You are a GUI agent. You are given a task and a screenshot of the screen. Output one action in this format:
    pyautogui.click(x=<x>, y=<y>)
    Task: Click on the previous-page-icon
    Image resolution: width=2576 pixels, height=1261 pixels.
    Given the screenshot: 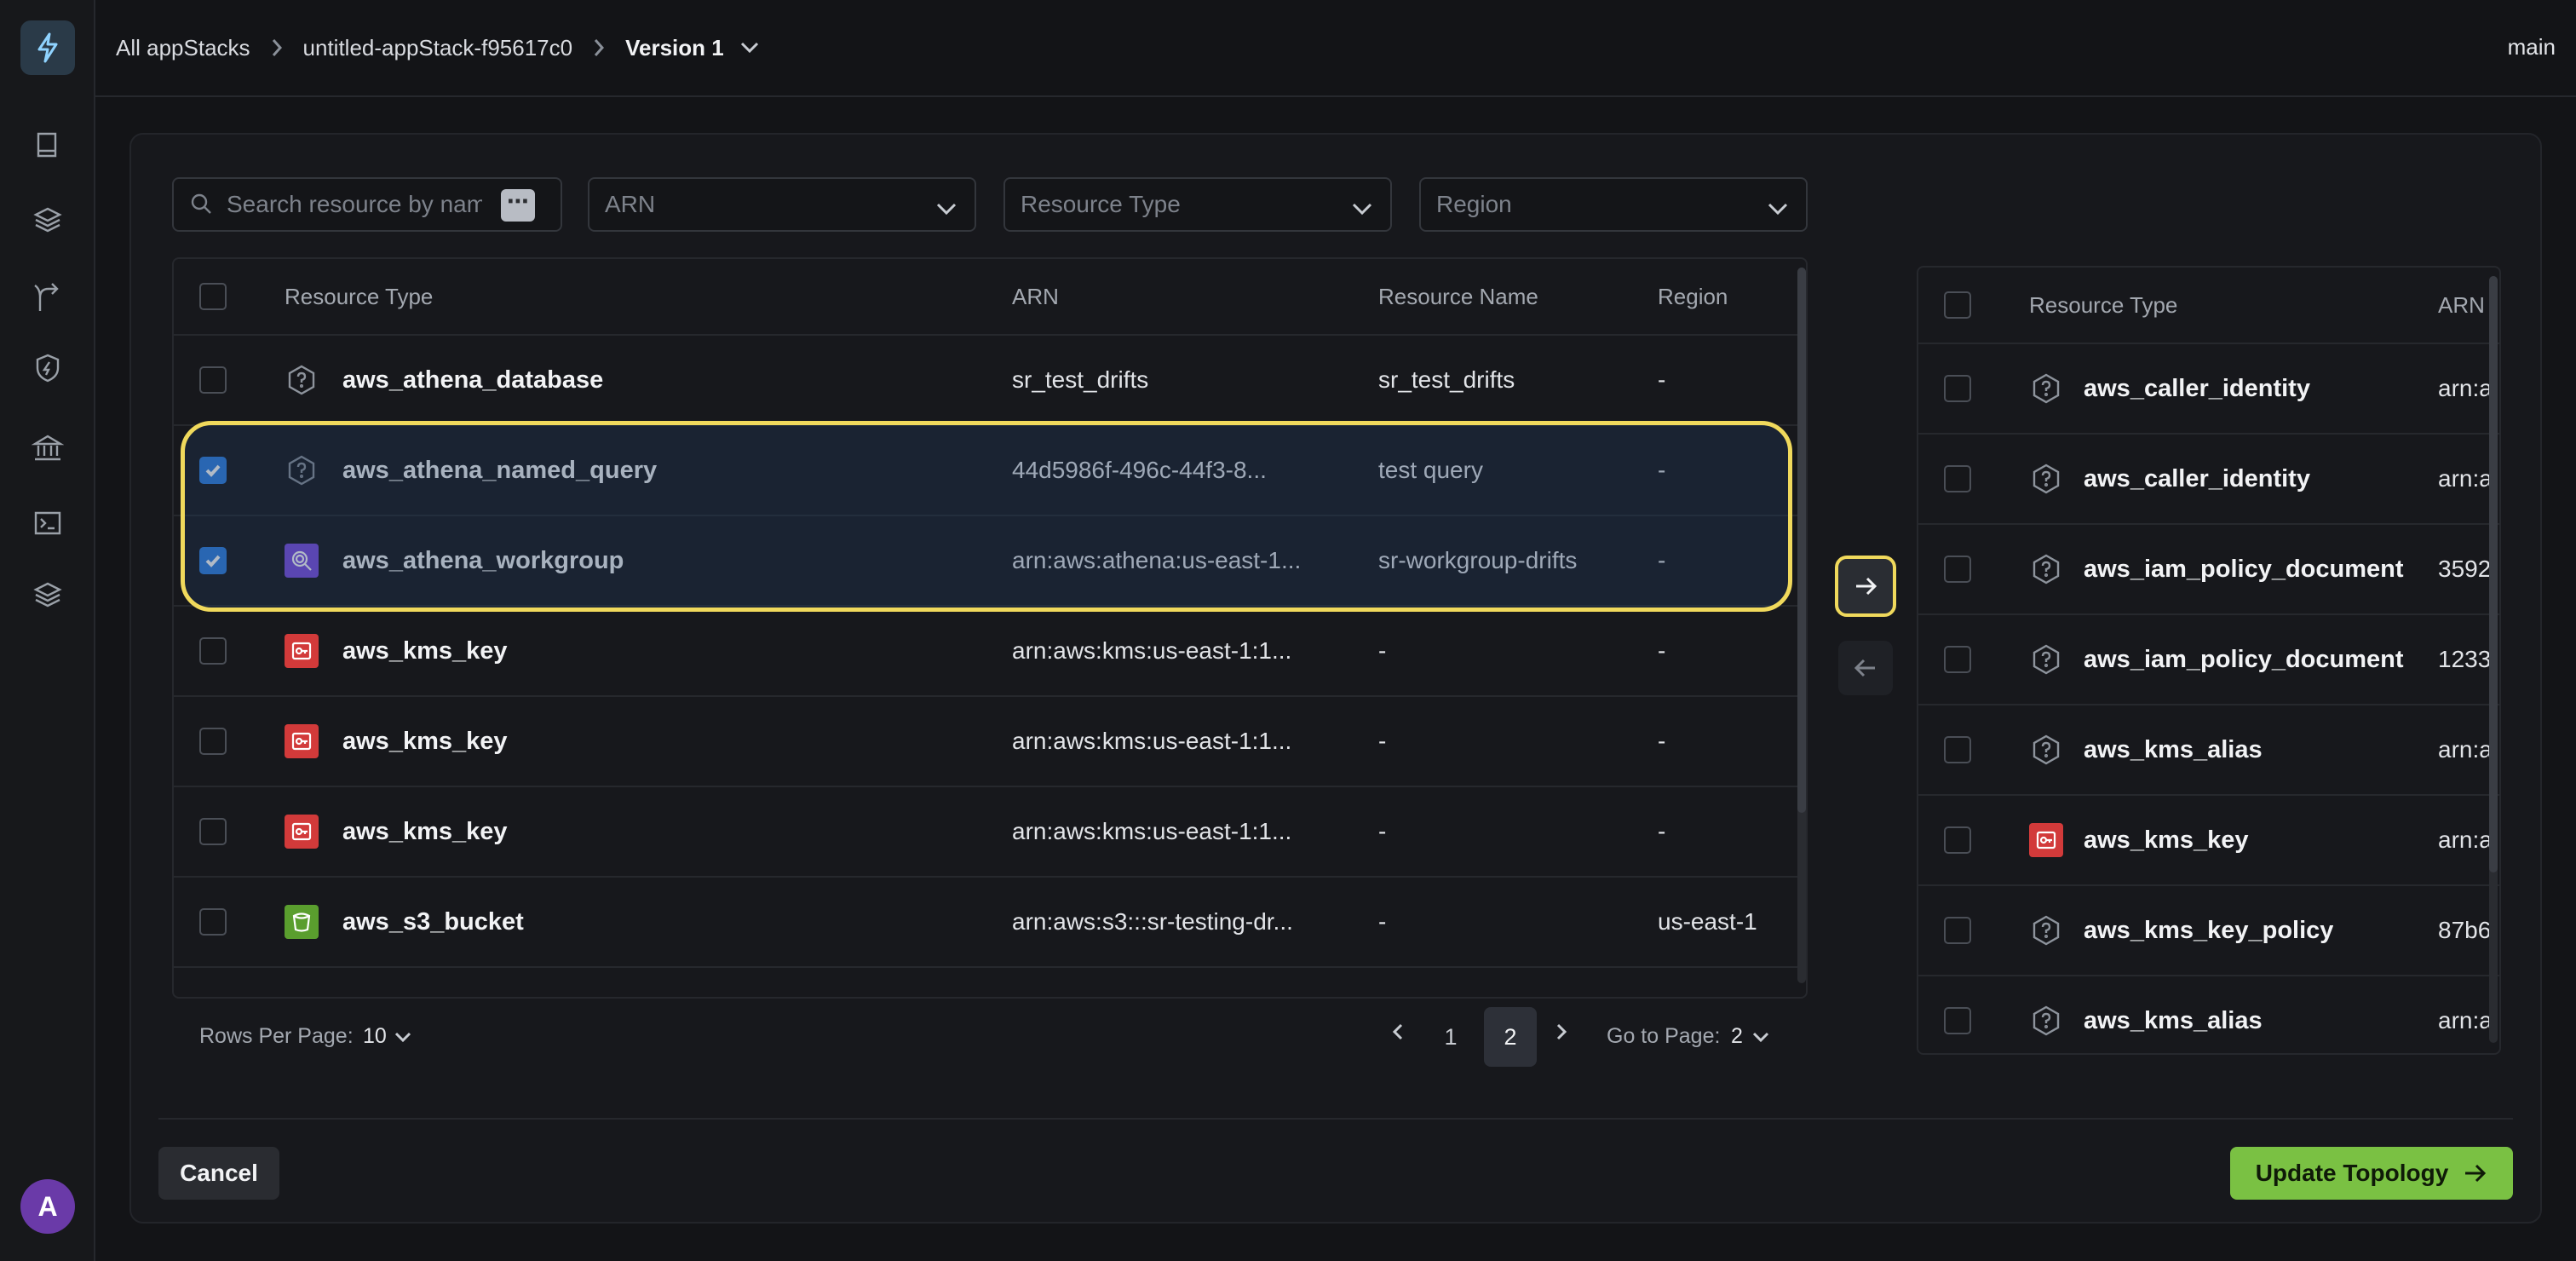 What is the action you would take?
    pyautogui.click(x=1398, y=1033)
    